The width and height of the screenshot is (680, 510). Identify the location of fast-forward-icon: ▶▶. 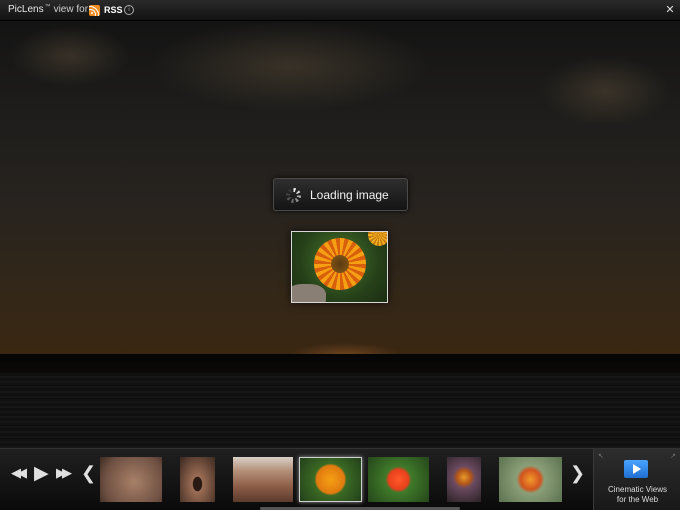
(64, 472).